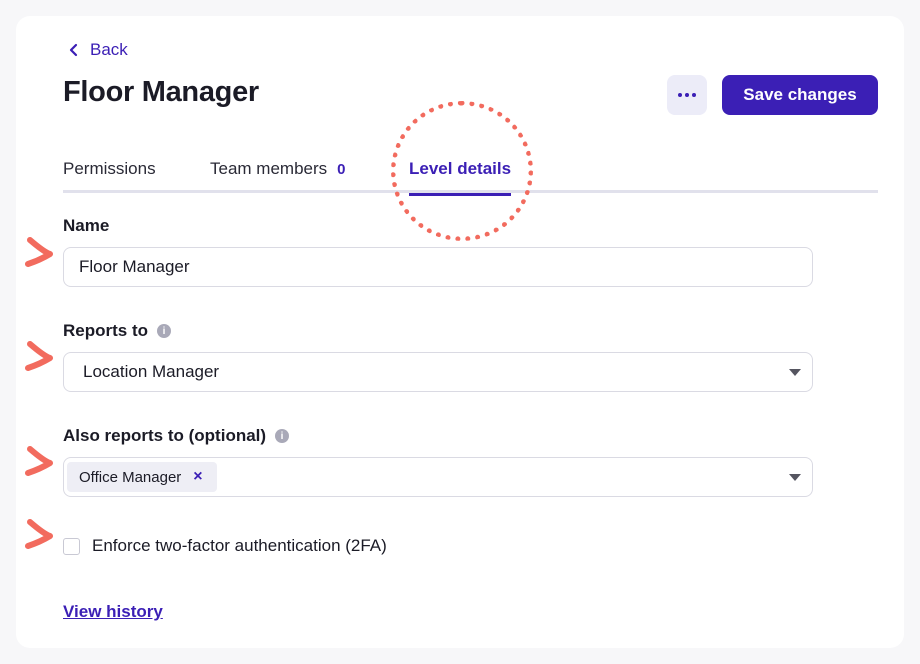  I want to click on ellipsis-icon, so click(687, 95).